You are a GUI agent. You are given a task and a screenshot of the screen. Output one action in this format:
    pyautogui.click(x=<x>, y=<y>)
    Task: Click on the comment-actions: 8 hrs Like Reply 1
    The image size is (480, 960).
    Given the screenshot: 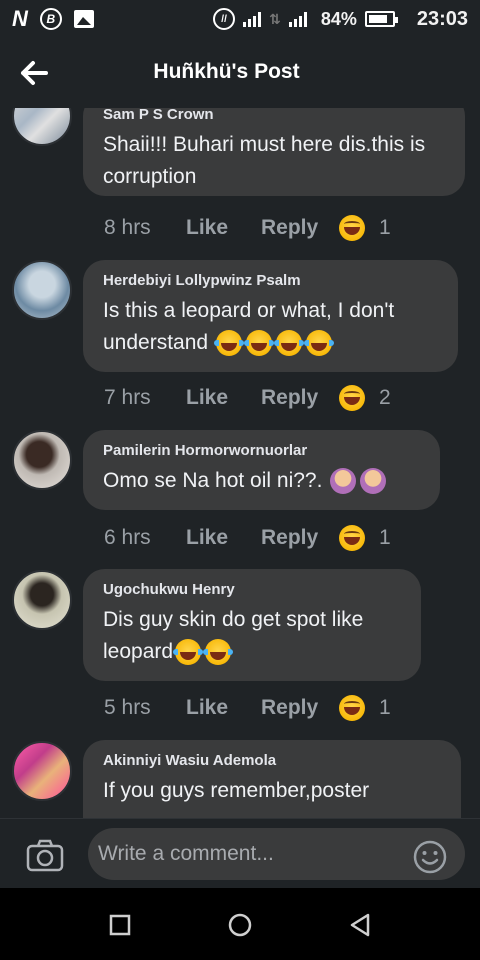 What is the action you would take?
    pyautogui.click(x=247, y=228)
    